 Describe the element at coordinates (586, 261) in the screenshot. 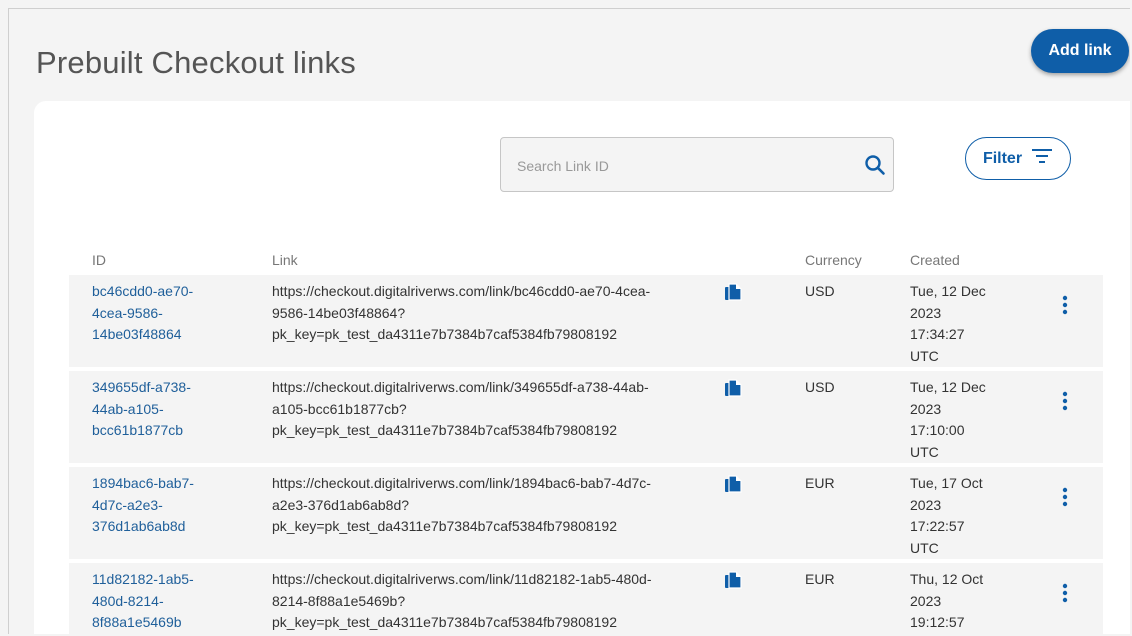

I see `table-header: ID Link Currency Created` at that location.